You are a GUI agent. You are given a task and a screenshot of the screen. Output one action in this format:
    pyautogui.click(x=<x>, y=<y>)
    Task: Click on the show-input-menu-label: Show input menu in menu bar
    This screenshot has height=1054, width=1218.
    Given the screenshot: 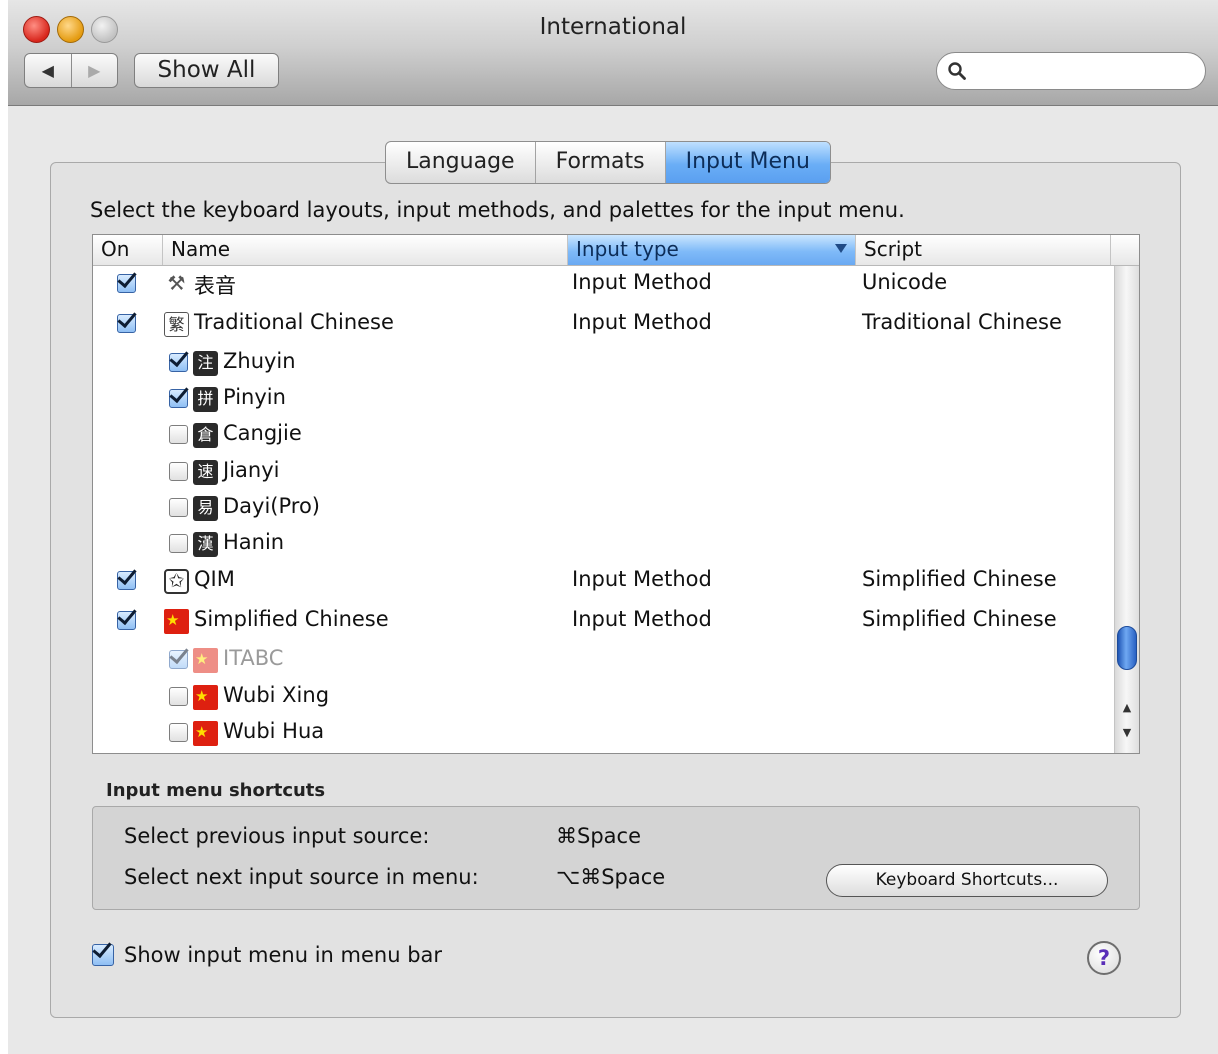 What is the action you would take?
    pyautogui.click(x=283, y=955)
    